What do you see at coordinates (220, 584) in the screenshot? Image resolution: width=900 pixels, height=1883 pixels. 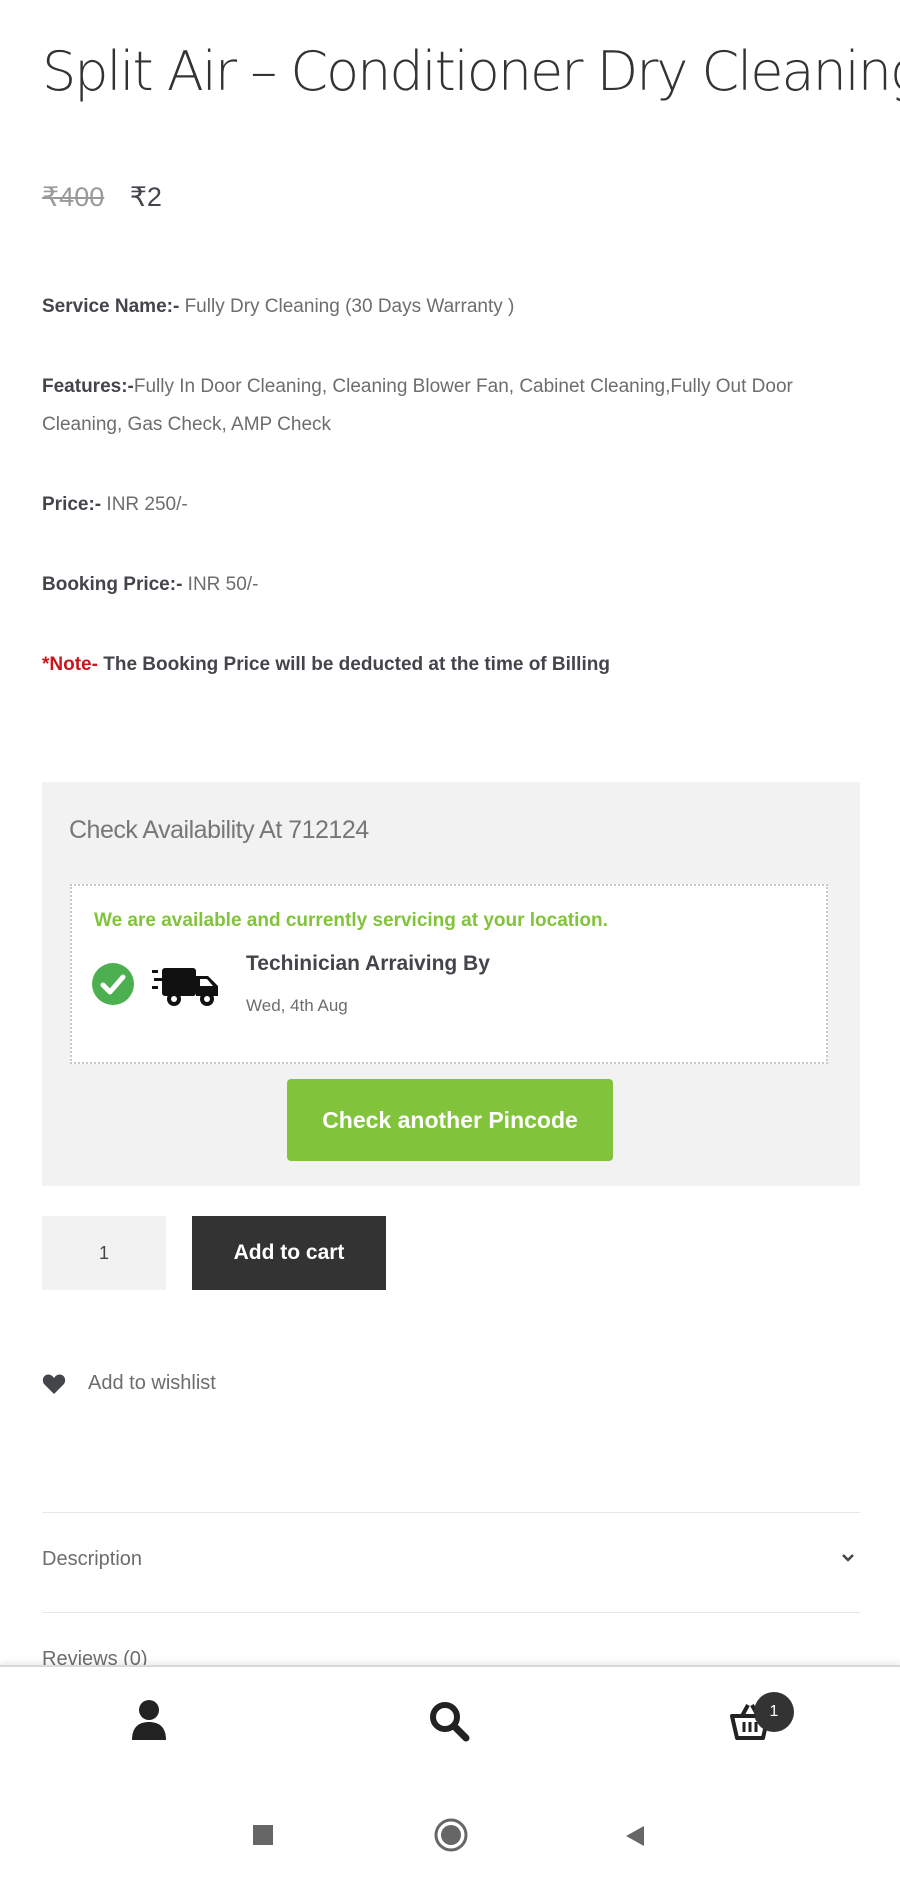 I see `booking-price-value: INR 50/-` at bounding box center [220, 584].